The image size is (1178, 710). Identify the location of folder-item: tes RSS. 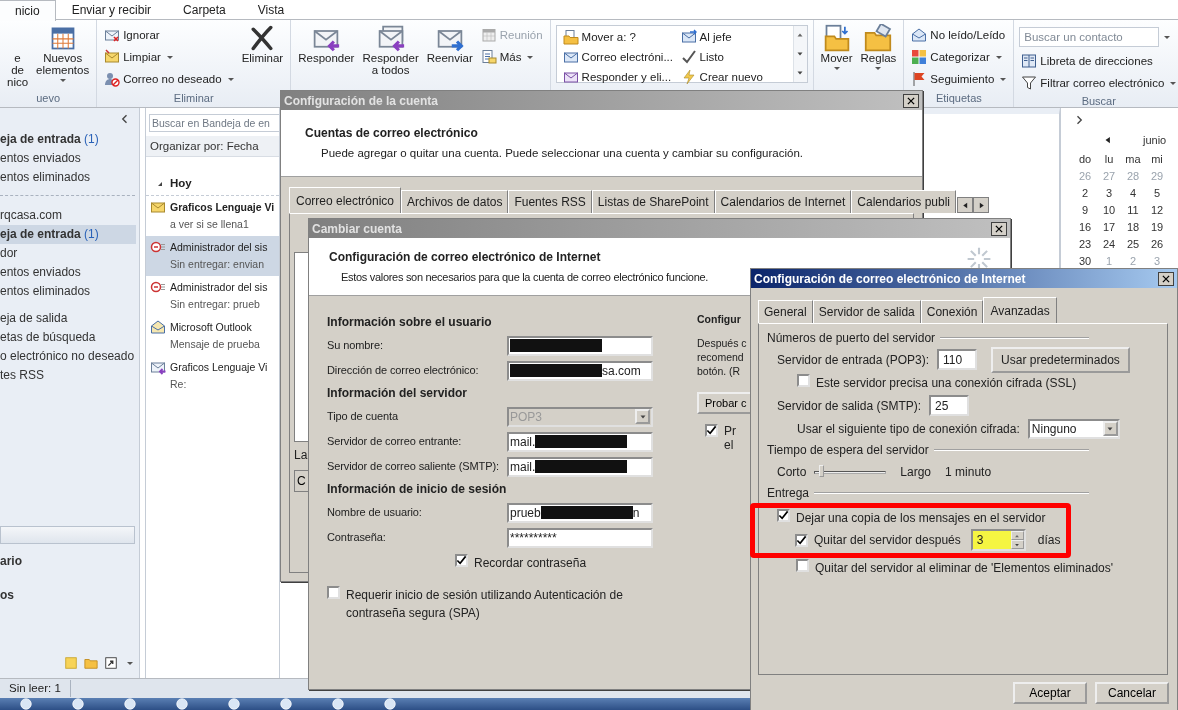
(68, 375).